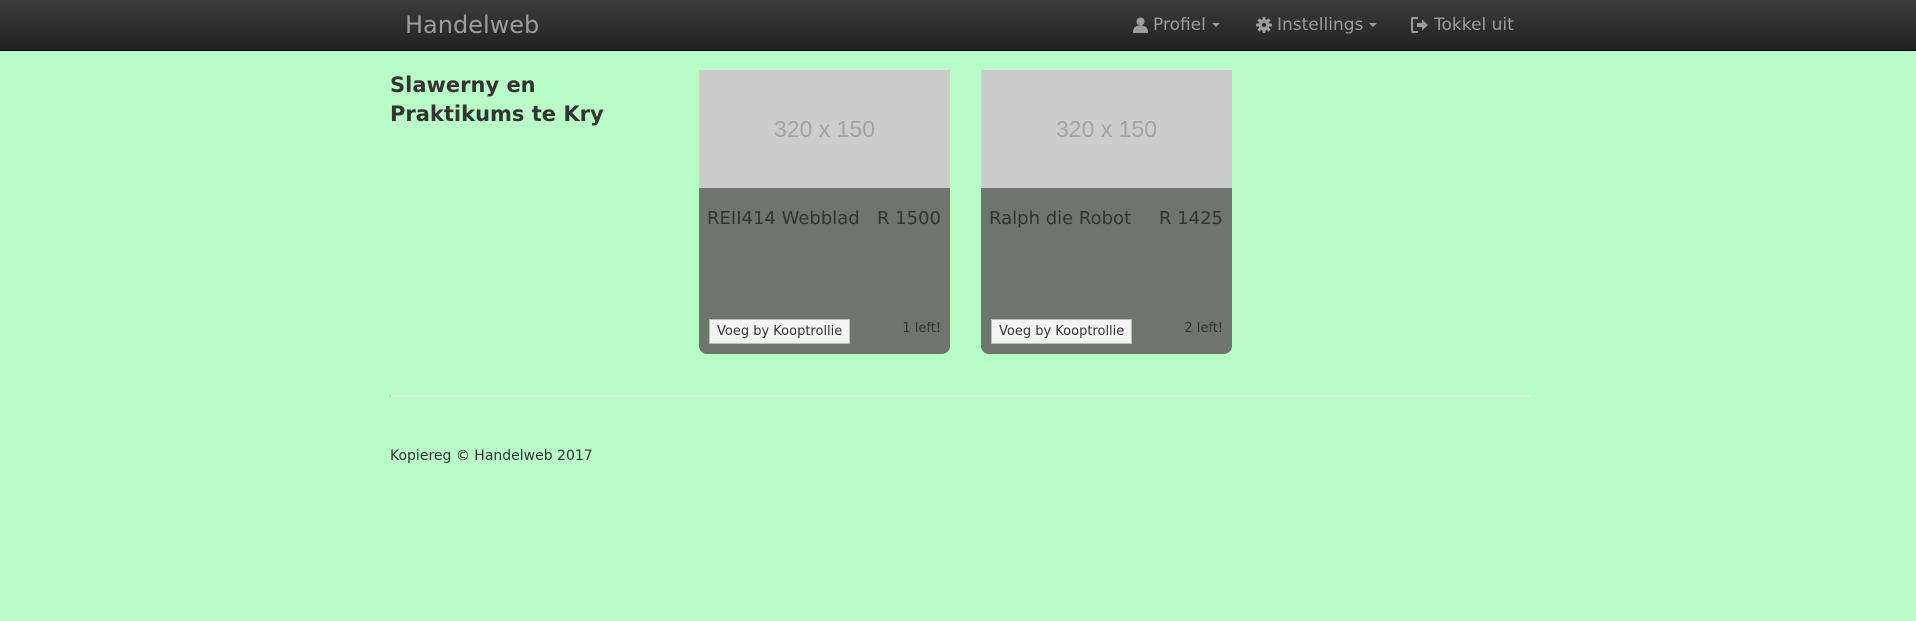  I want to click on logout-label: Tokkel uit, so click(1474, 25).